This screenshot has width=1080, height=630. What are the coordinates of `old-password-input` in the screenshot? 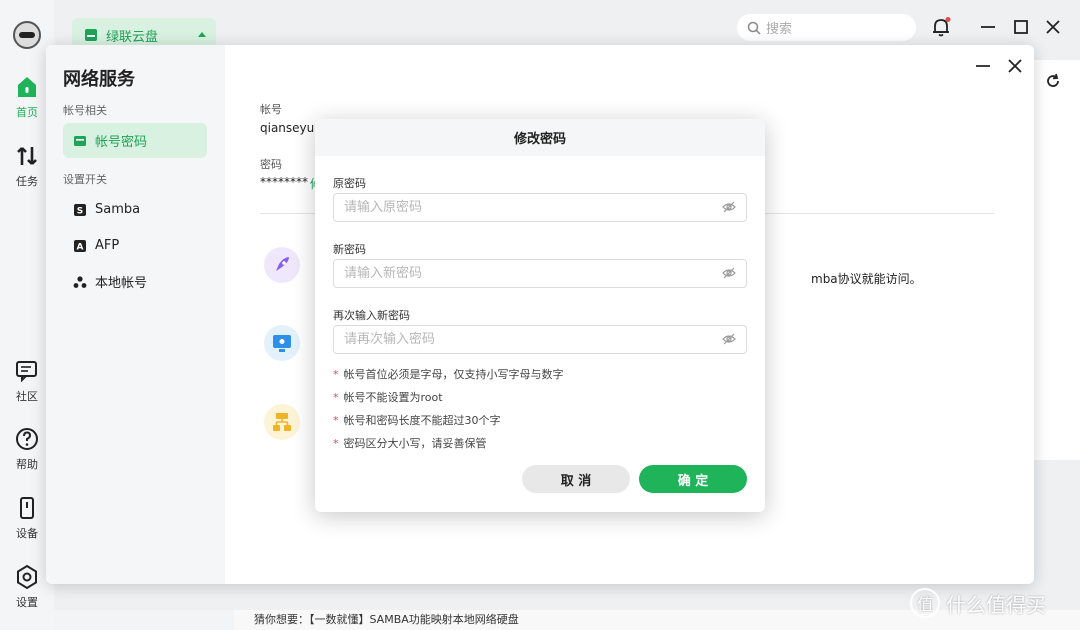 It's located at (540, 207).